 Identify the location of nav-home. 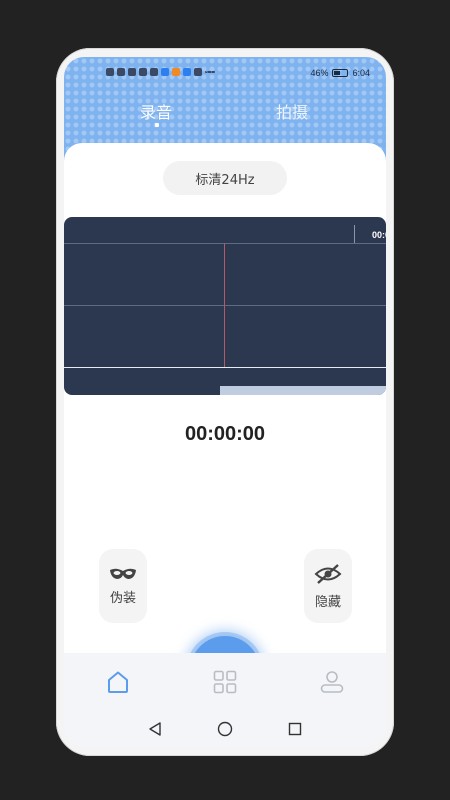
(118, 682).